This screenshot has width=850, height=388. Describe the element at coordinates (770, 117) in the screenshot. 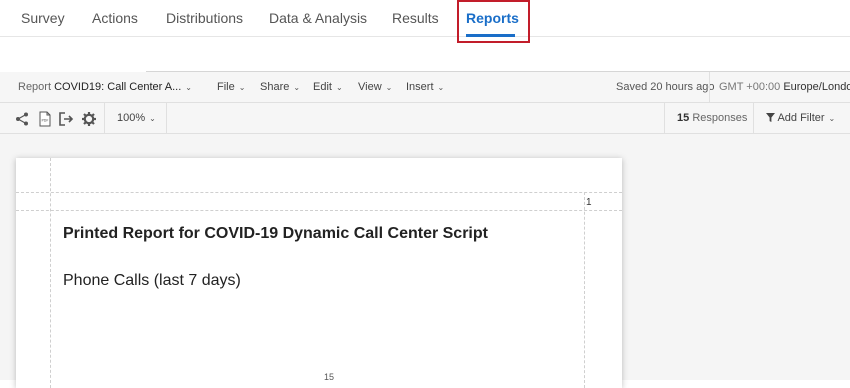

I see `filter-icon` at that location.